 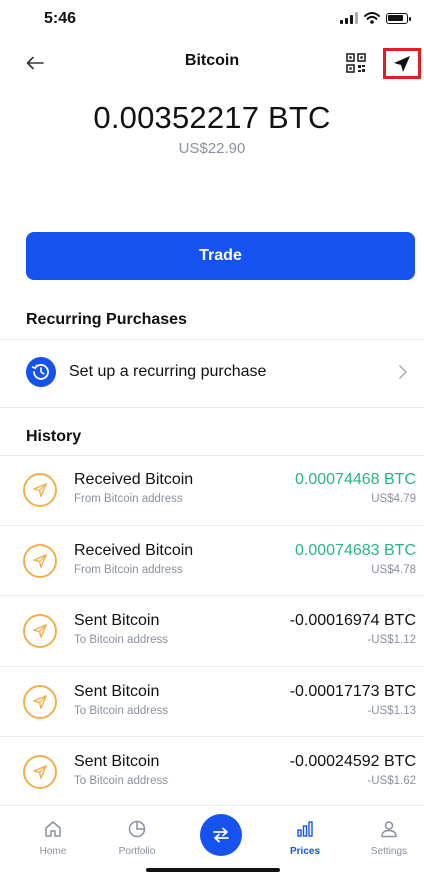 I want to click on trade-button: Trade, so click(x=220, y=256).